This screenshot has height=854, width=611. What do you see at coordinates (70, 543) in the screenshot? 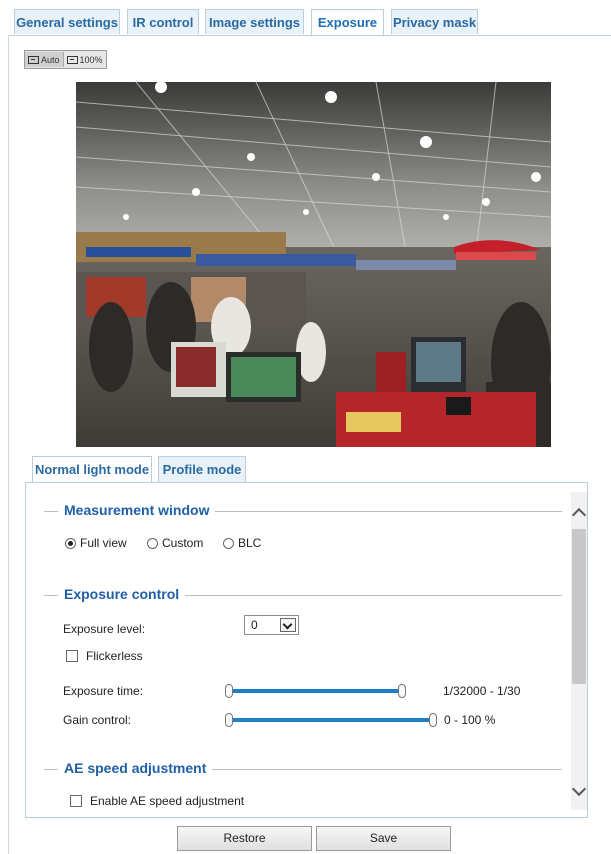
I see `full-view-radio` at bounding box center [70, 543].